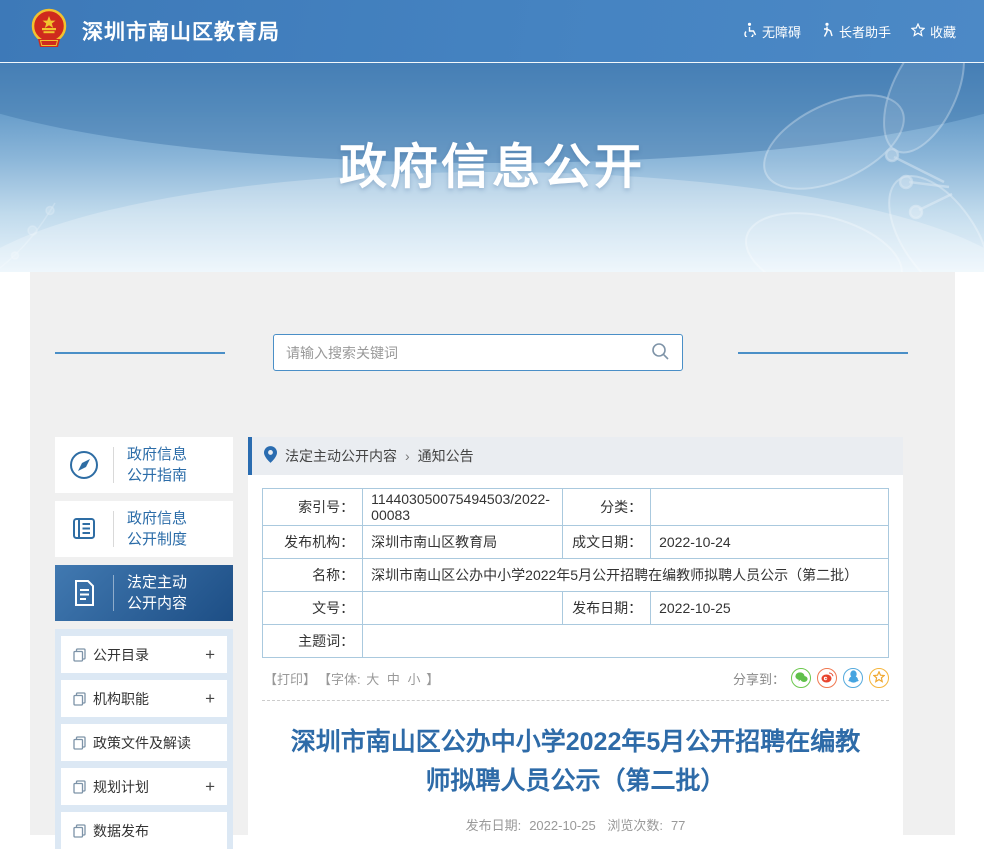 The height and width of the screenshot is (856, 984). I want to click on search-button, so click(660, 352).